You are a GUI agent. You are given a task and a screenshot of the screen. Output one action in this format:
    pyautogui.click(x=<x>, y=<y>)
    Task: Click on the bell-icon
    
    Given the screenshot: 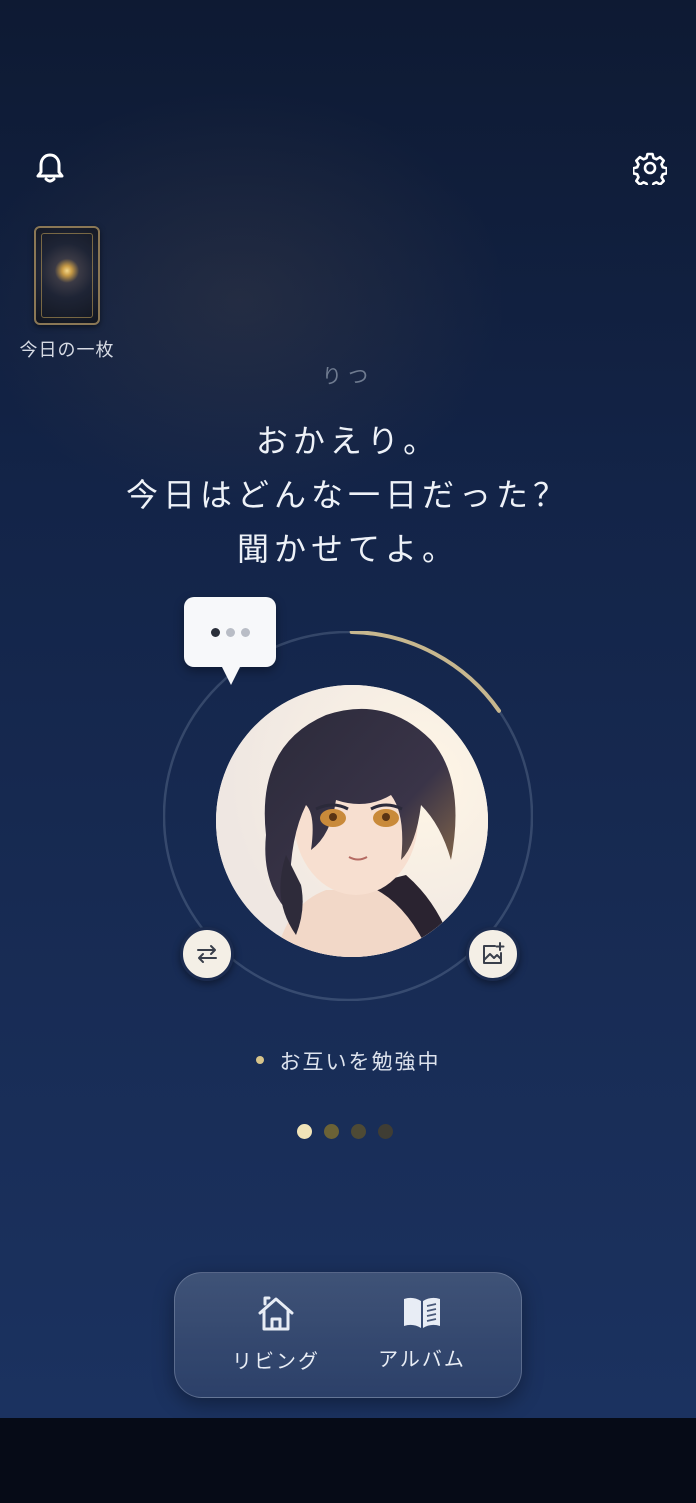 What is the action you would take?
    pyautogui.click(x=50, y=168)
    